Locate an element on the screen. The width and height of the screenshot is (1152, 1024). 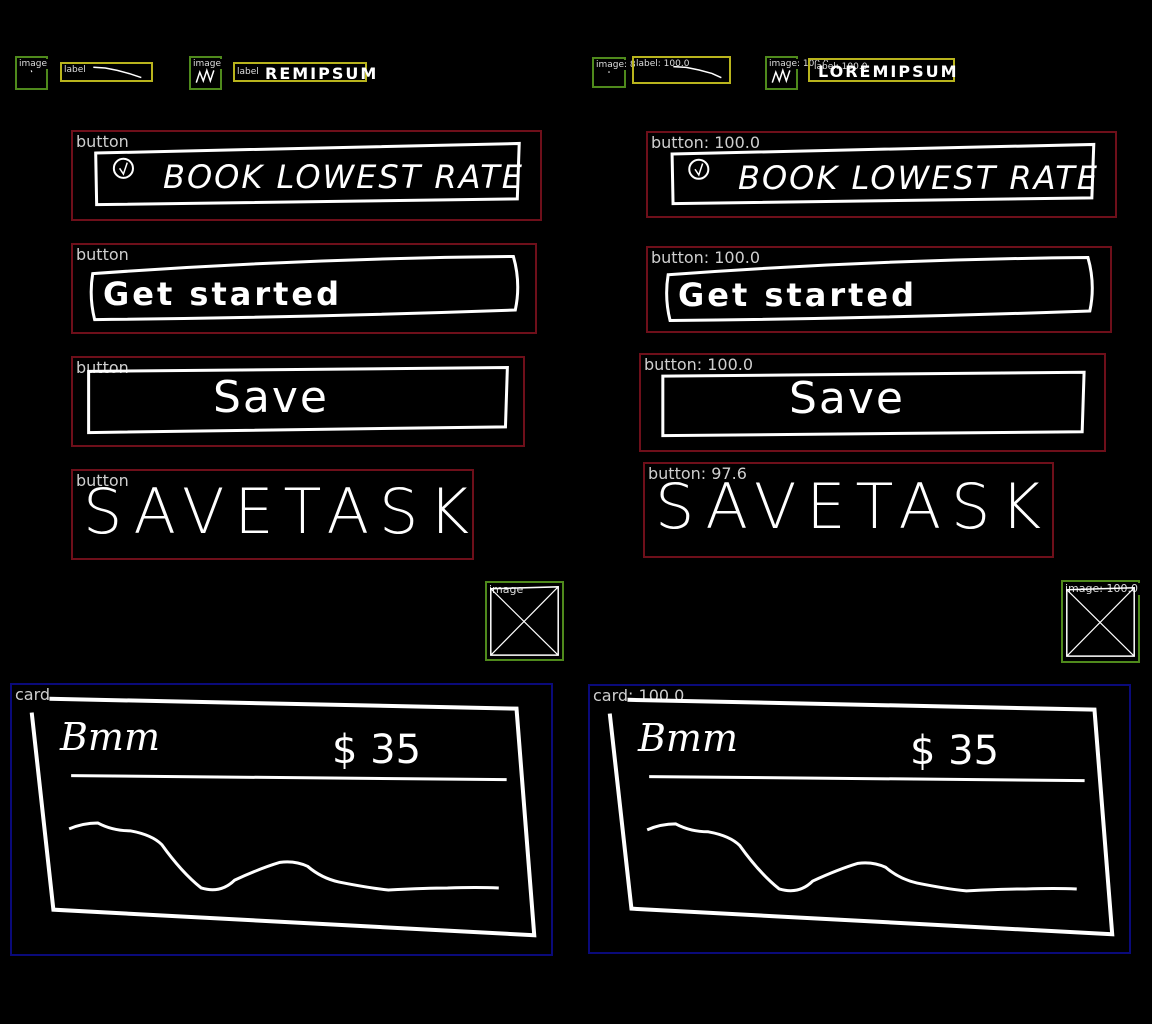
image-placeholder-small-2: image: 100.0 is located at coordinates (798, 73).